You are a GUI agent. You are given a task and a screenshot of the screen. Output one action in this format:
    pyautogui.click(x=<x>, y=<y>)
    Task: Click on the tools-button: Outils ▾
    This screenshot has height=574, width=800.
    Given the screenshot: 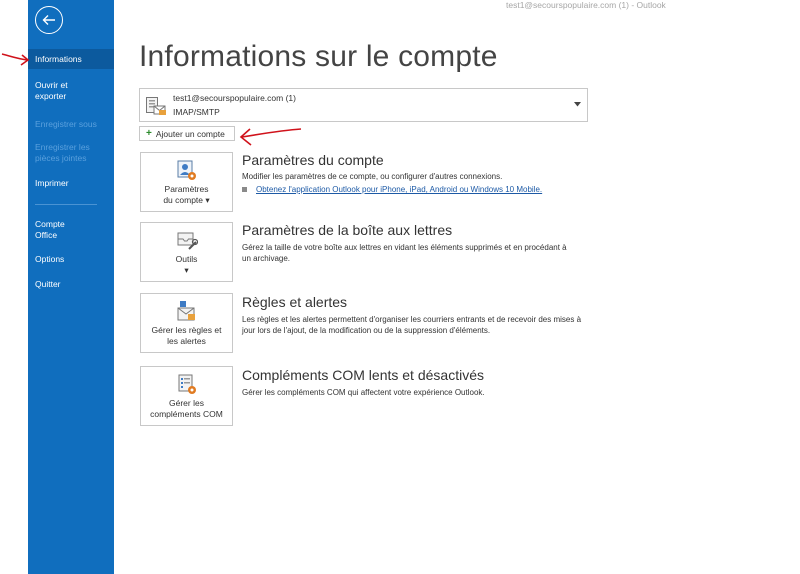 What is the action you would take?
    pyautogui.click(x=186, y=252)
    